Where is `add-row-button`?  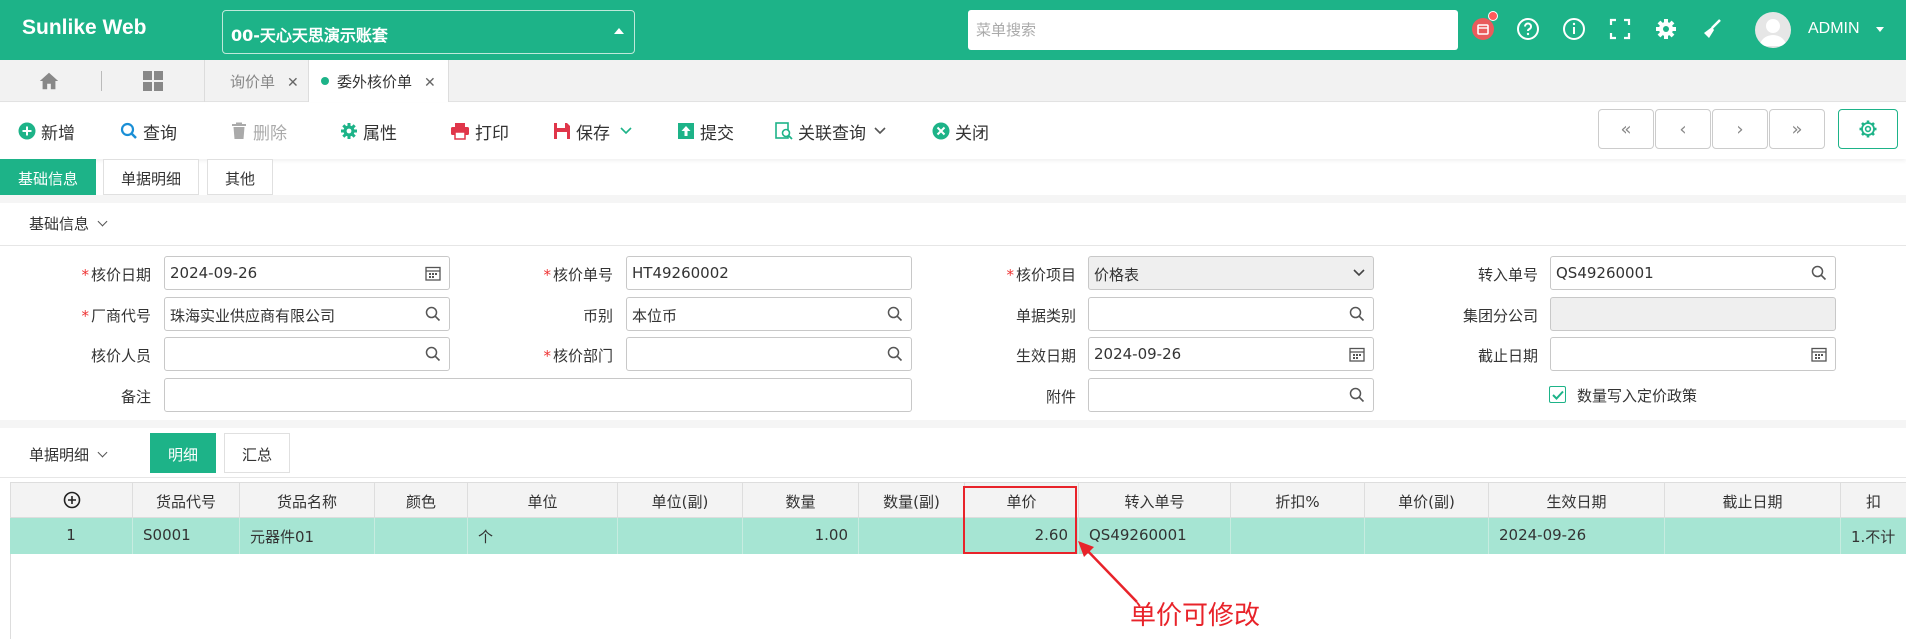 add-row-button is located at coordinates (71, 501).